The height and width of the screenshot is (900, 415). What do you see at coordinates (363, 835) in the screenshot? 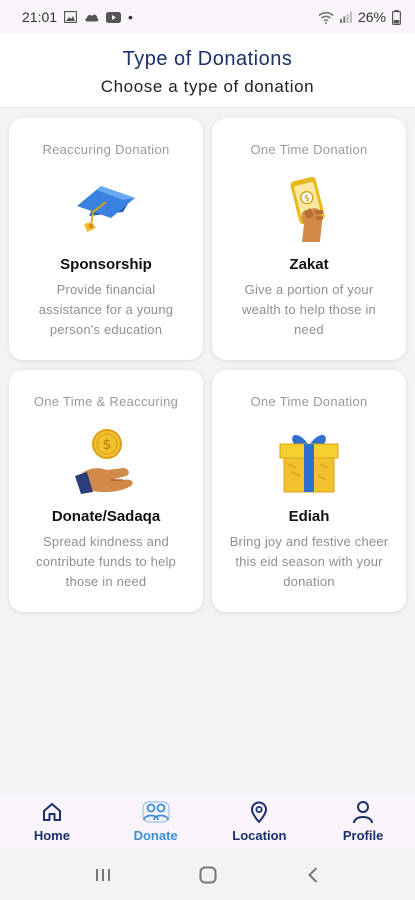
I see `nav-label: Profile` at bounding box center [363, 835].